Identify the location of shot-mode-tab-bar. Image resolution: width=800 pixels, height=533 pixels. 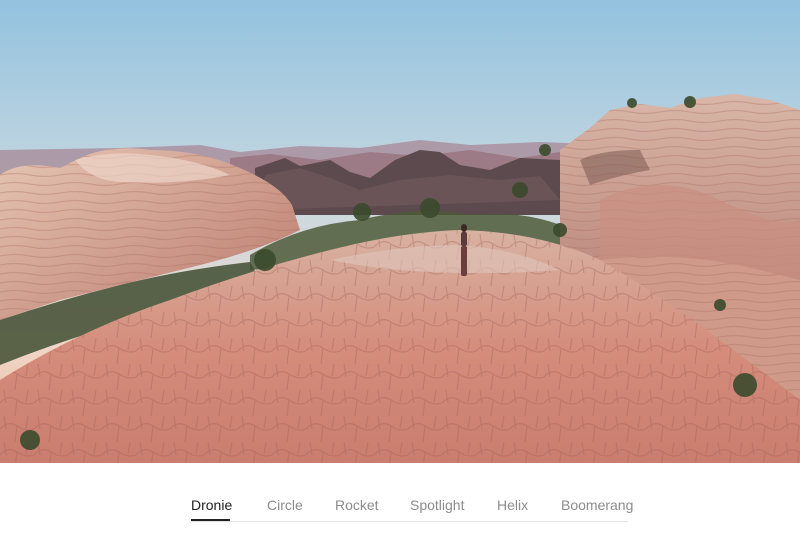
(400, 498).